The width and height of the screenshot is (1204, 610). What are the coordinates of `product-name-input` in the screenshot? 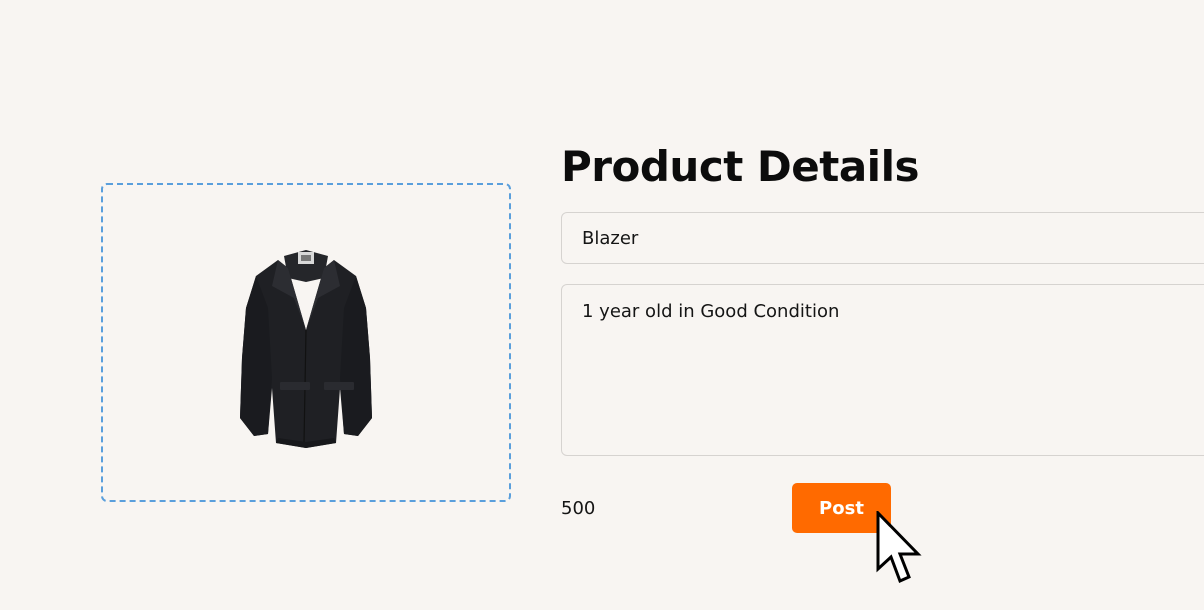 It's located at (882, 238).